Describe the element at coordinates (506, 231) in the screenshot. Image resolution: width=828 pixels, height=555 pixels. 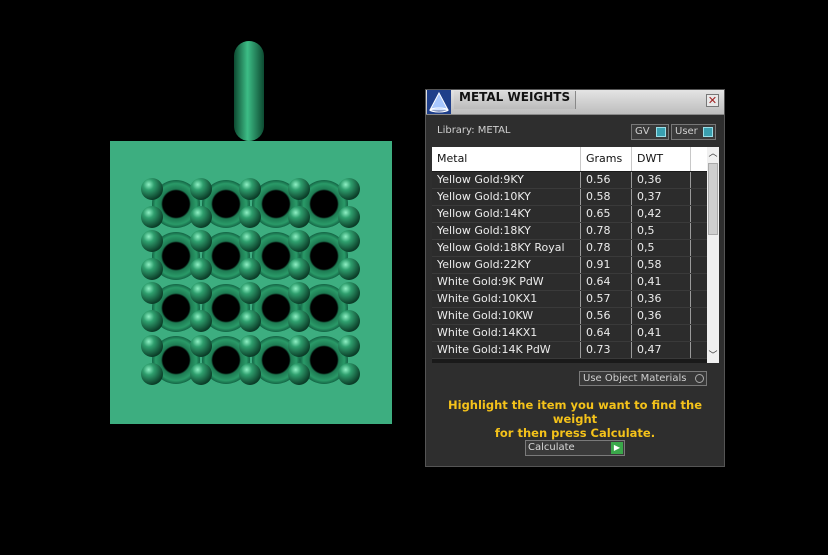
I see `metal-cell: Yellow Gold:18KY` at that location.